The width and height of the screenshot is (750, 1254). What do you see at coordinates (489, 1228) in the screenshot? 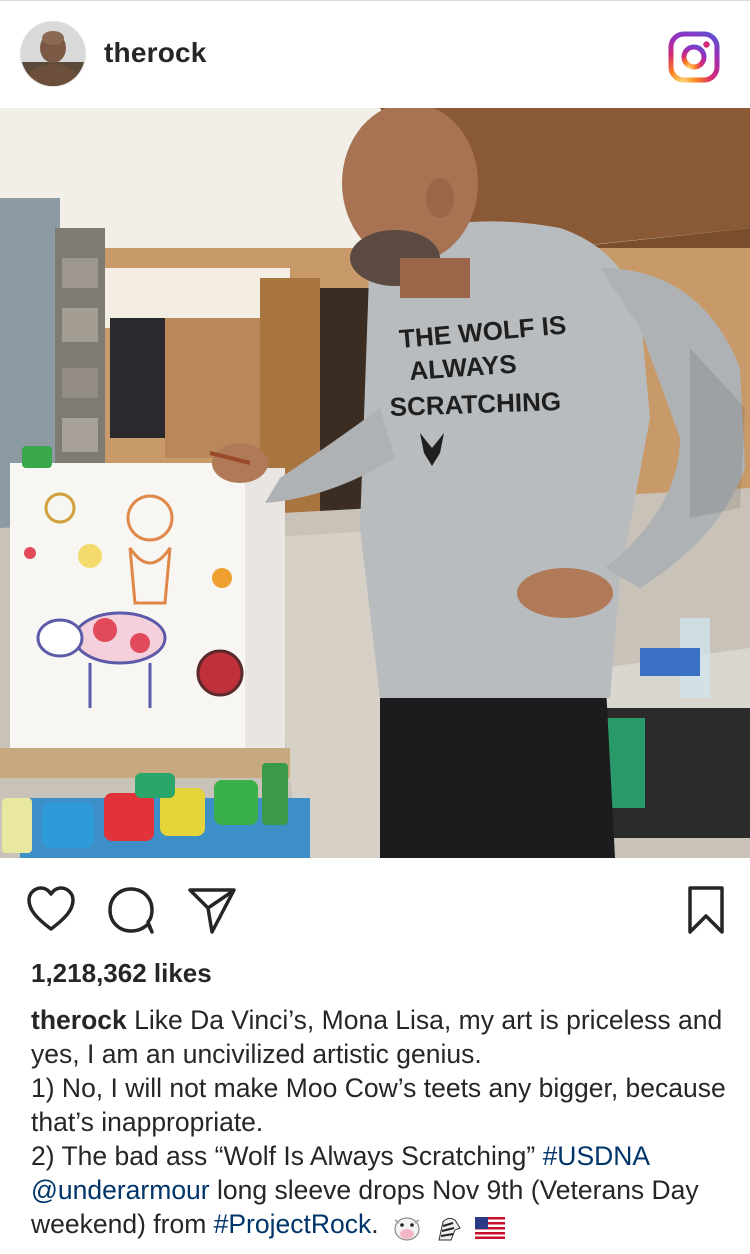
I see `us-flag-emoji` at bounding box center [489, 1228].